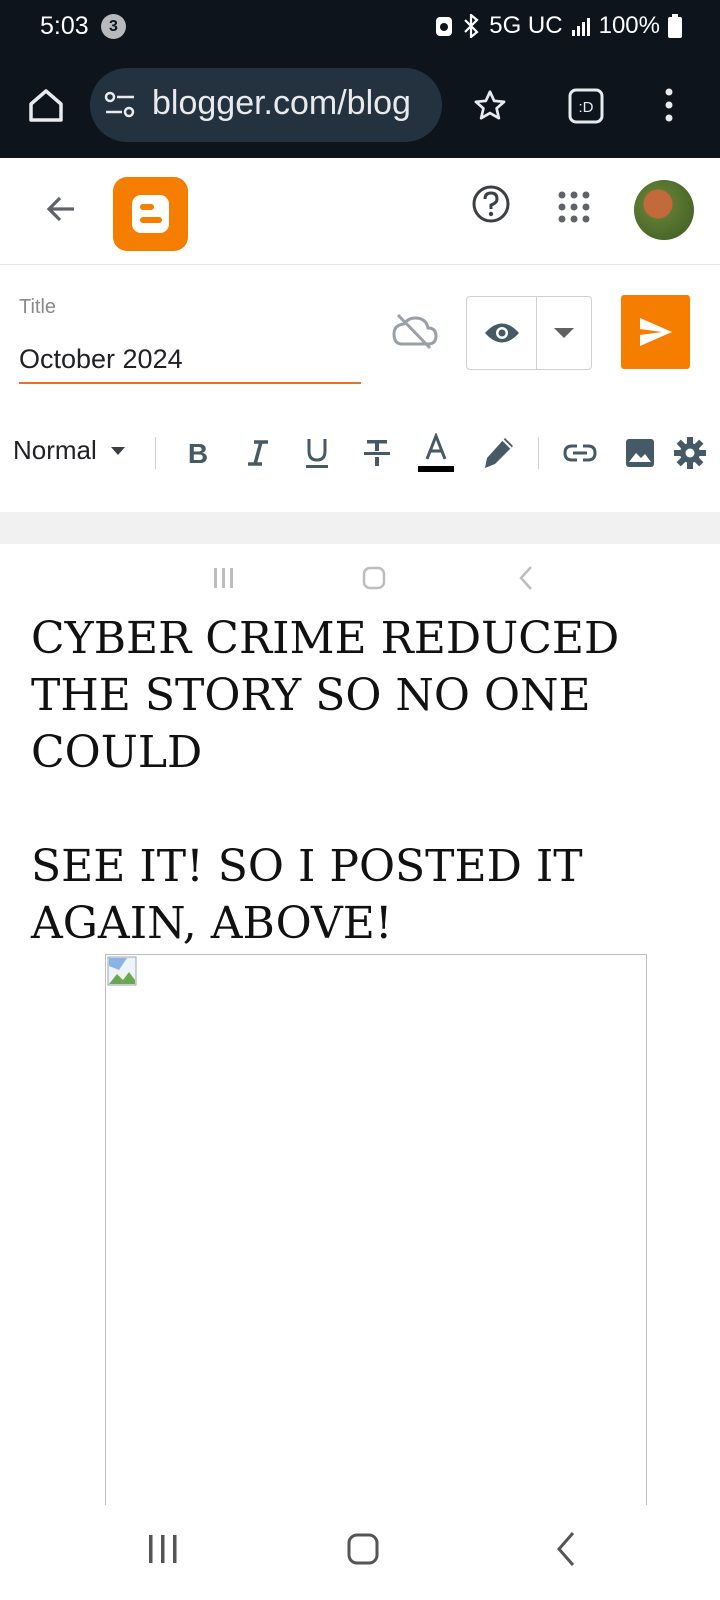 The height and width of the screenshot is (1600, 720). Describe the element at coordinates (675, 26) in the screenshot. I see `battery-icon` at that location.